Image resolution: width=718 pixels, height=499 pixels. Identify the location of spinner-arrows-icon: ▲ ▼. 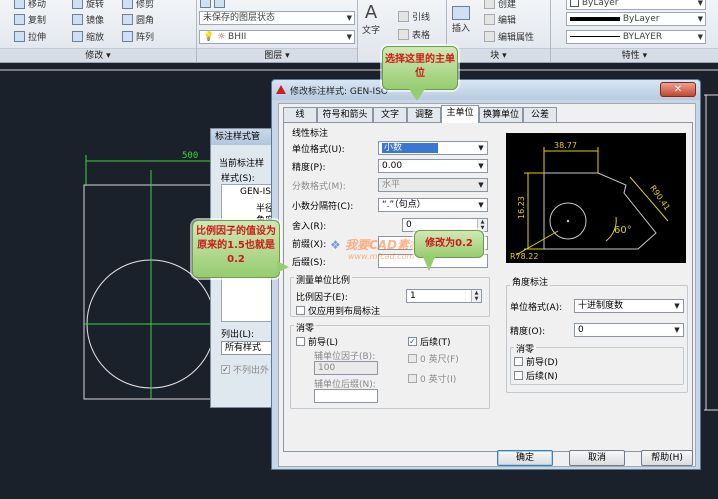
(476, 296).